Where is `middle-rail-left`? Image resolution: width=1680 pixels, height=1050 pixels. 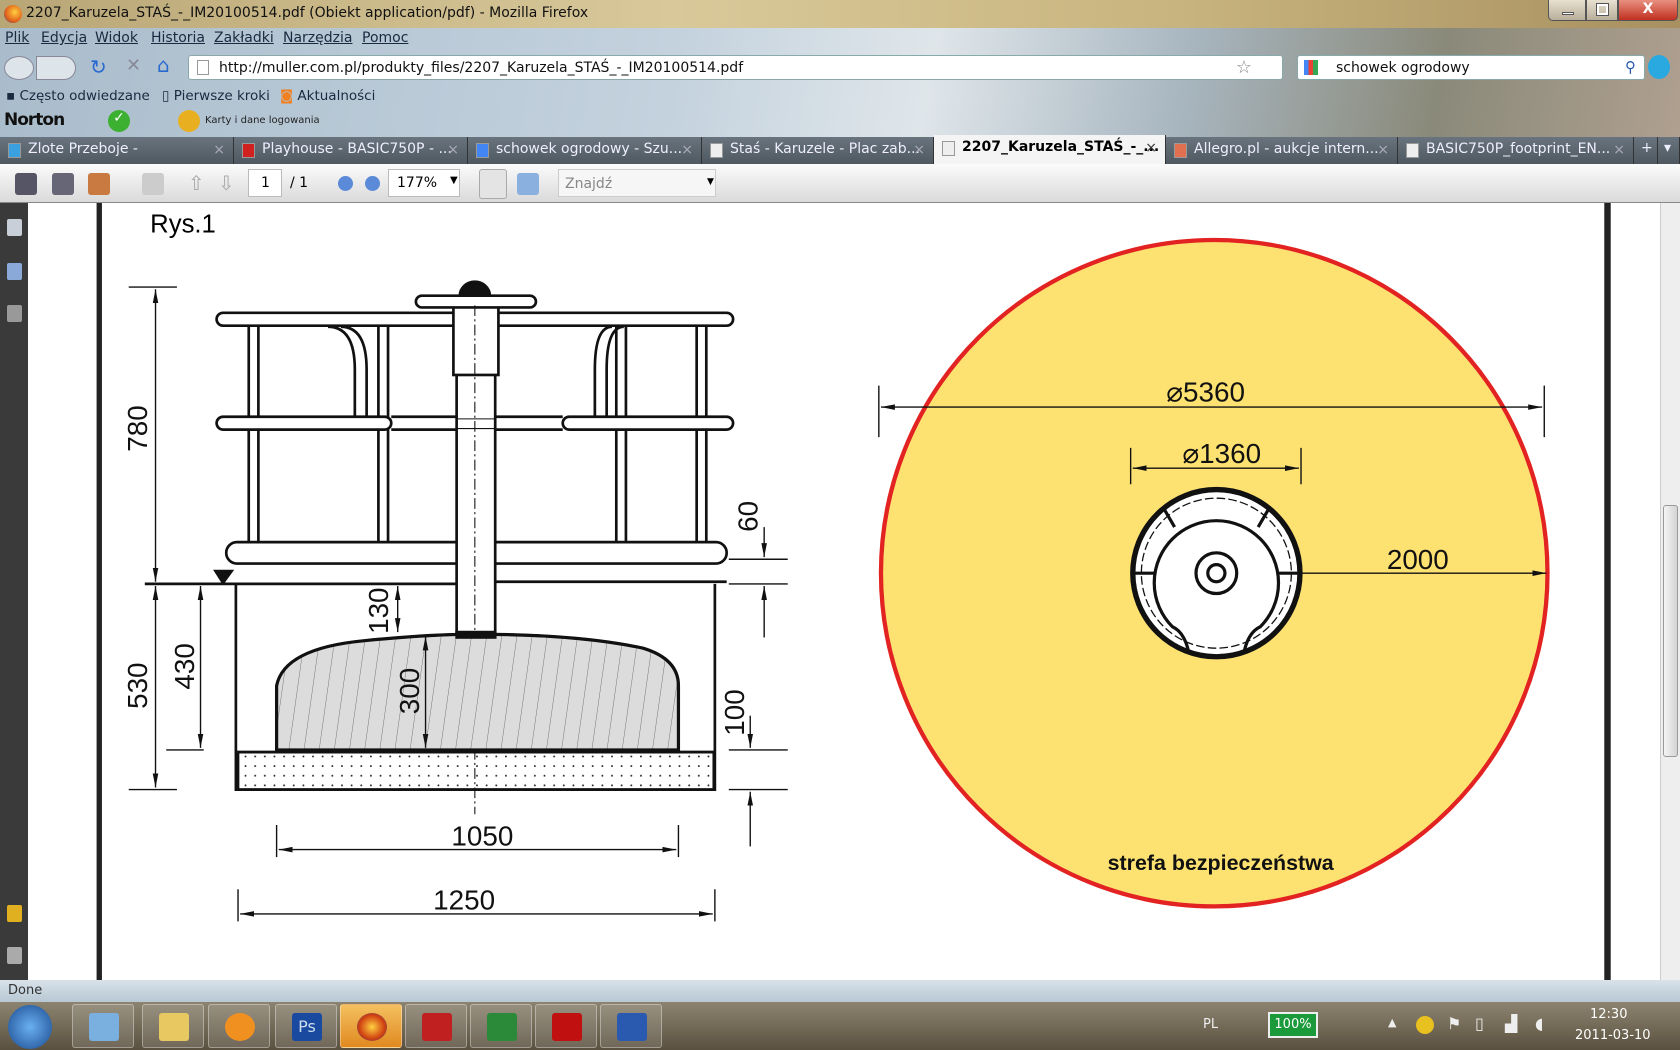
middle-rail-left is located at coordinates (304, 423).